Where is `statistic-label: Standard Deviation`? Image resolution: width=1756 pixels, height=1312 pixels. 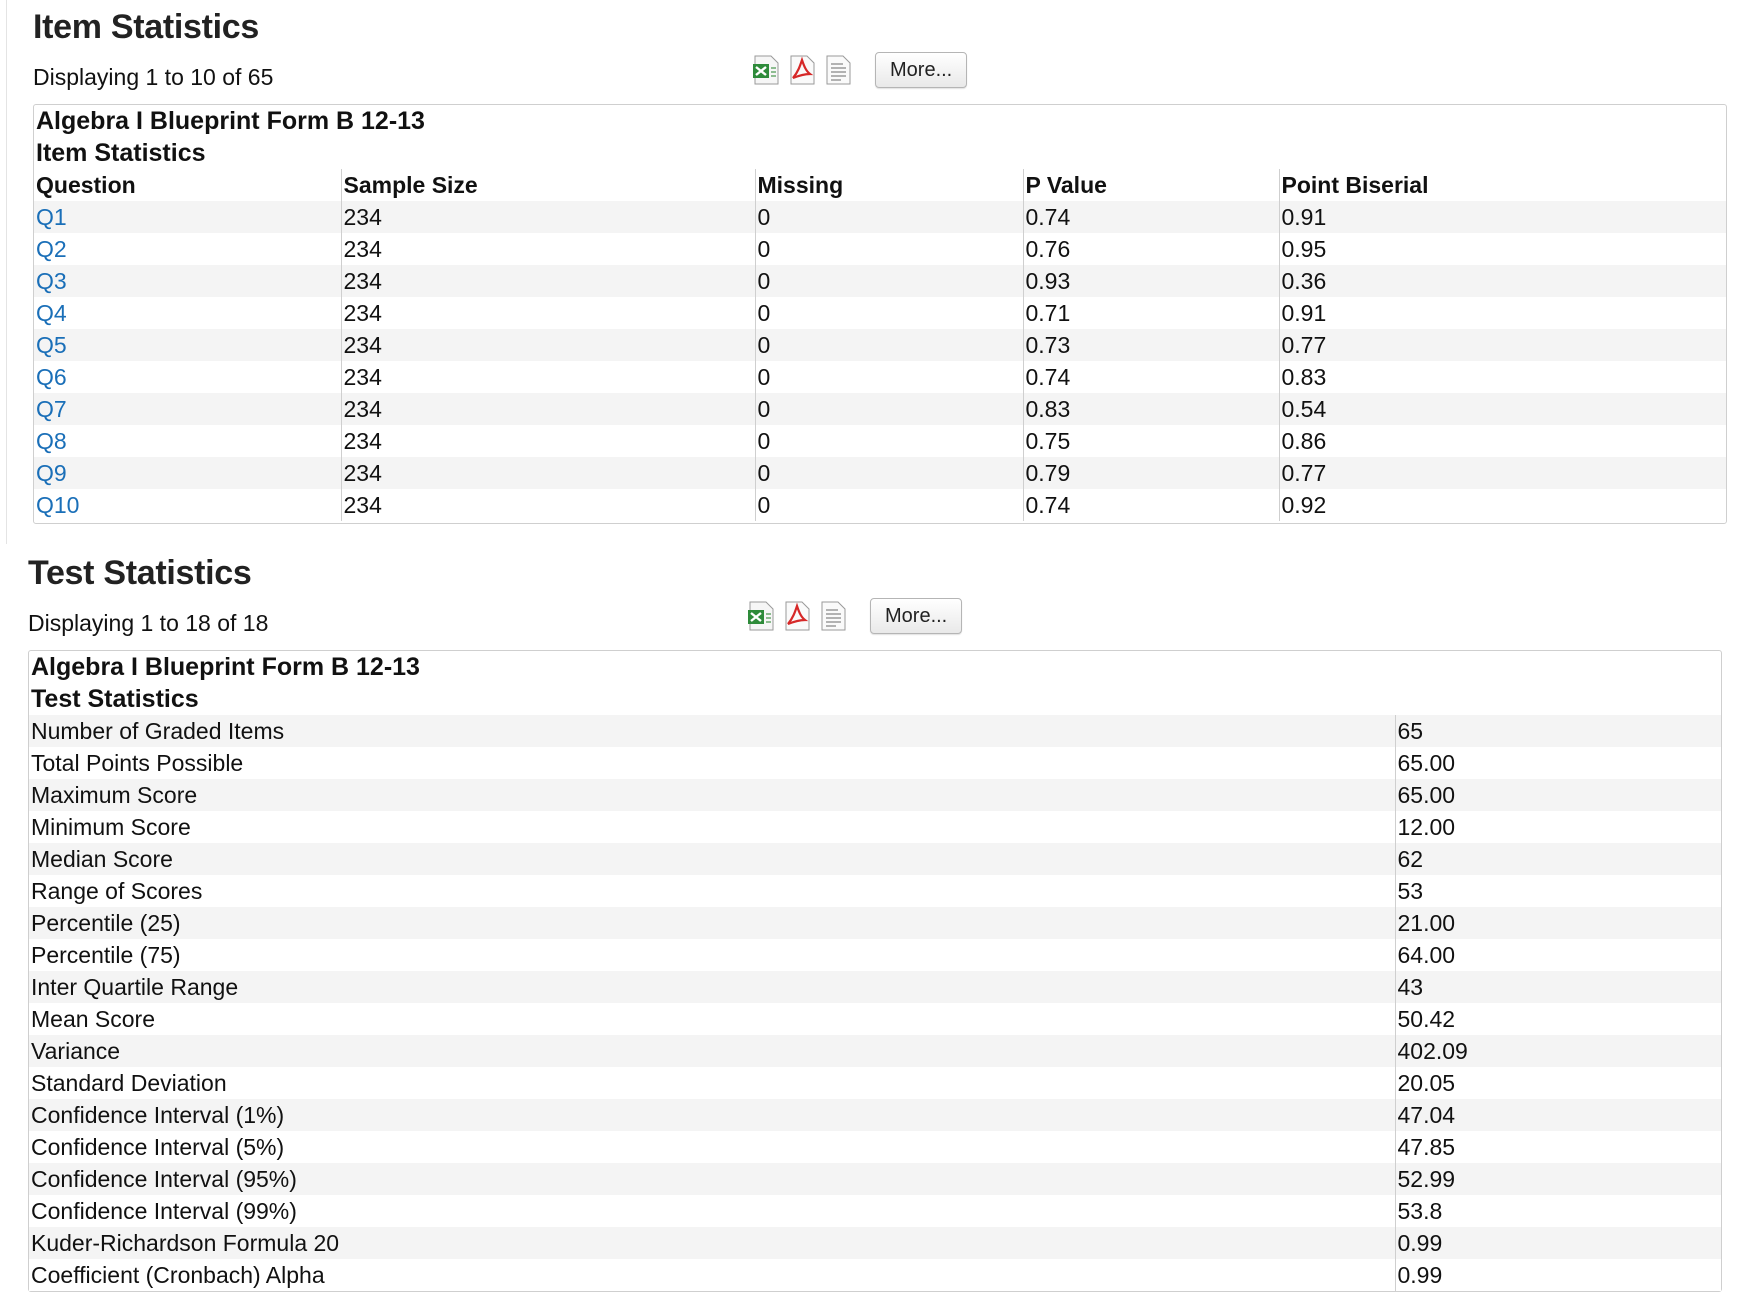
statistic-label: Standard Deviation is located at coordinates (712, 1083).